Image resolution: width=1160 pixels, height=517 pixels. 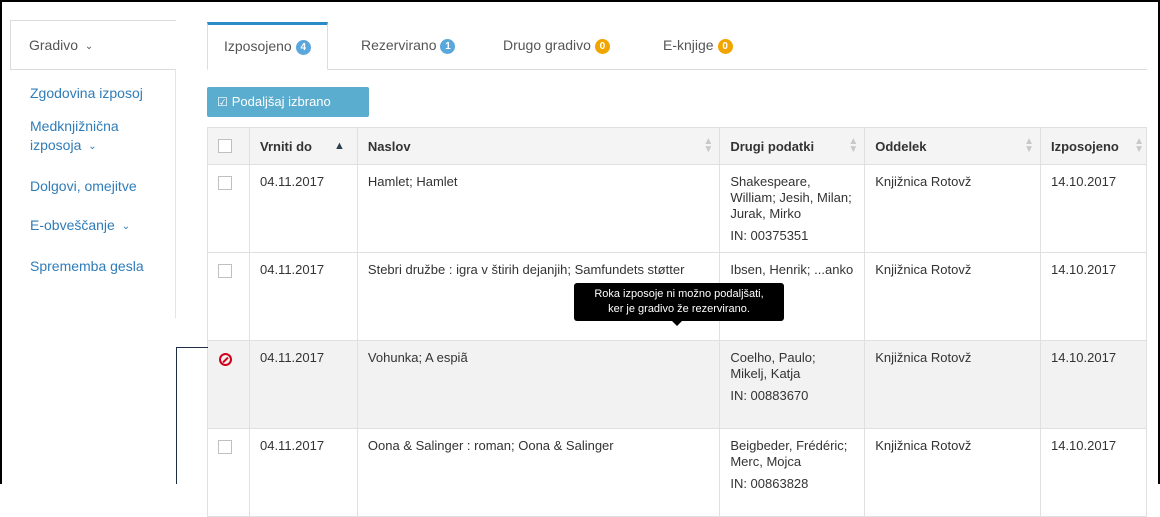 What do you see at coordinates (547, 45) in the screenshot?
I see `tab-label: Drugo gradivo` at bounding box center [547, 45].